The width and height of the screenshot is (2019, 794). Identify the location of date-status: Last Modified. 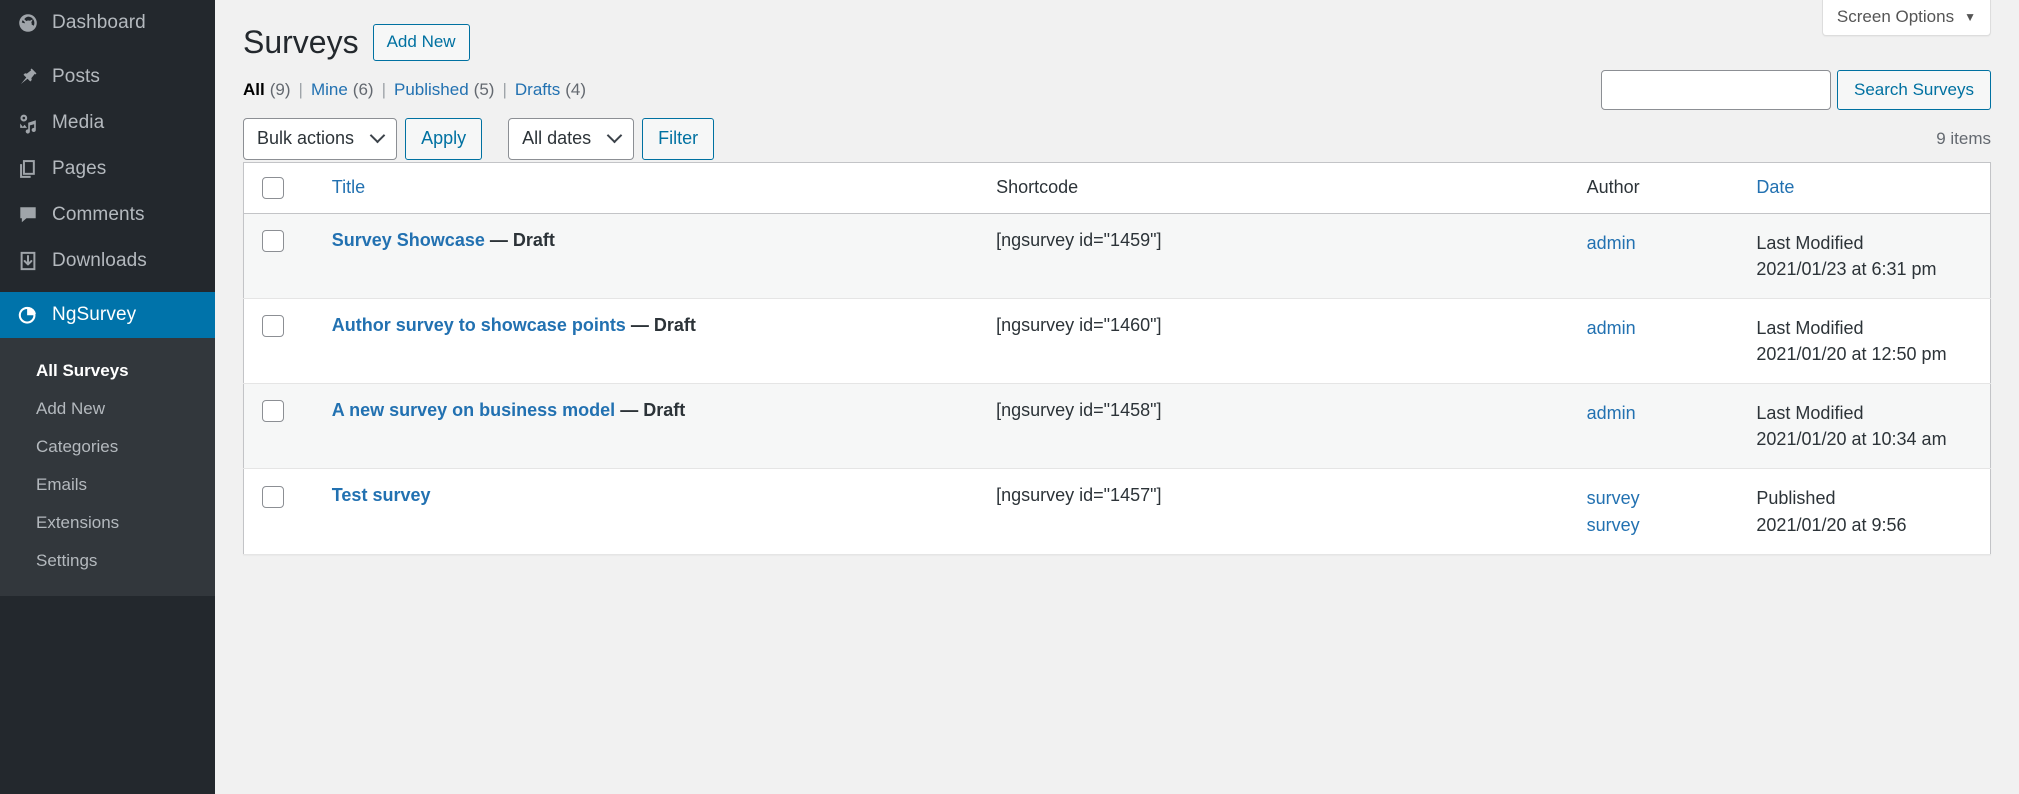
(1810, 242).